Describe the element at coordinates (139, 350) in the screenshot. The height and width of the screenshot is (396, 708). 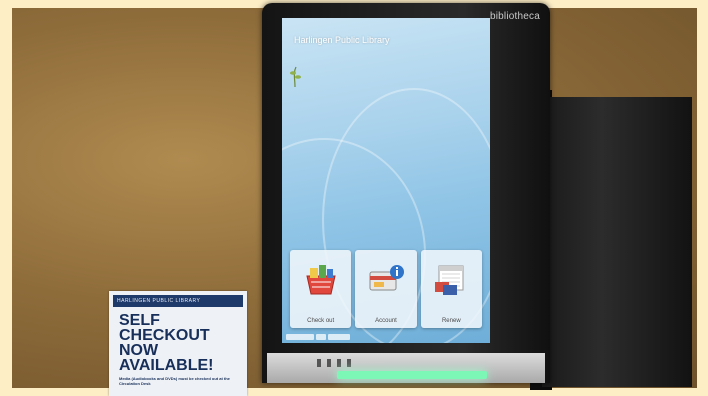
I see `sign-headline-line: NOW` at that location.